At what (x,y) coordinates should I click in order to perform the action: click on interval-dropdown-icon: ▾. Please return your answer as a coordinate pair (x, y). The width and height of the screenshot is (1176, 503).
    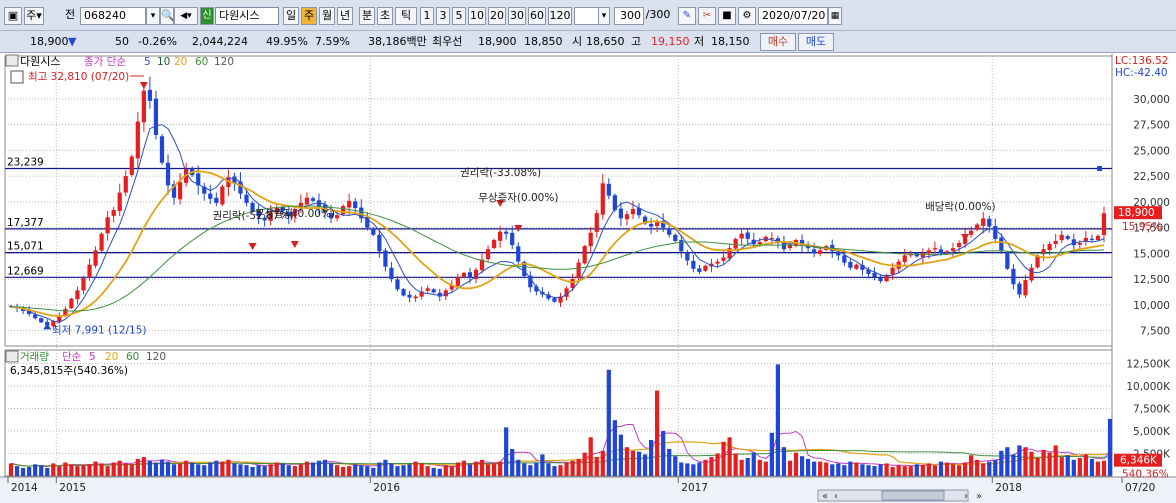
    Looking at the image, I should click on (604, 16).